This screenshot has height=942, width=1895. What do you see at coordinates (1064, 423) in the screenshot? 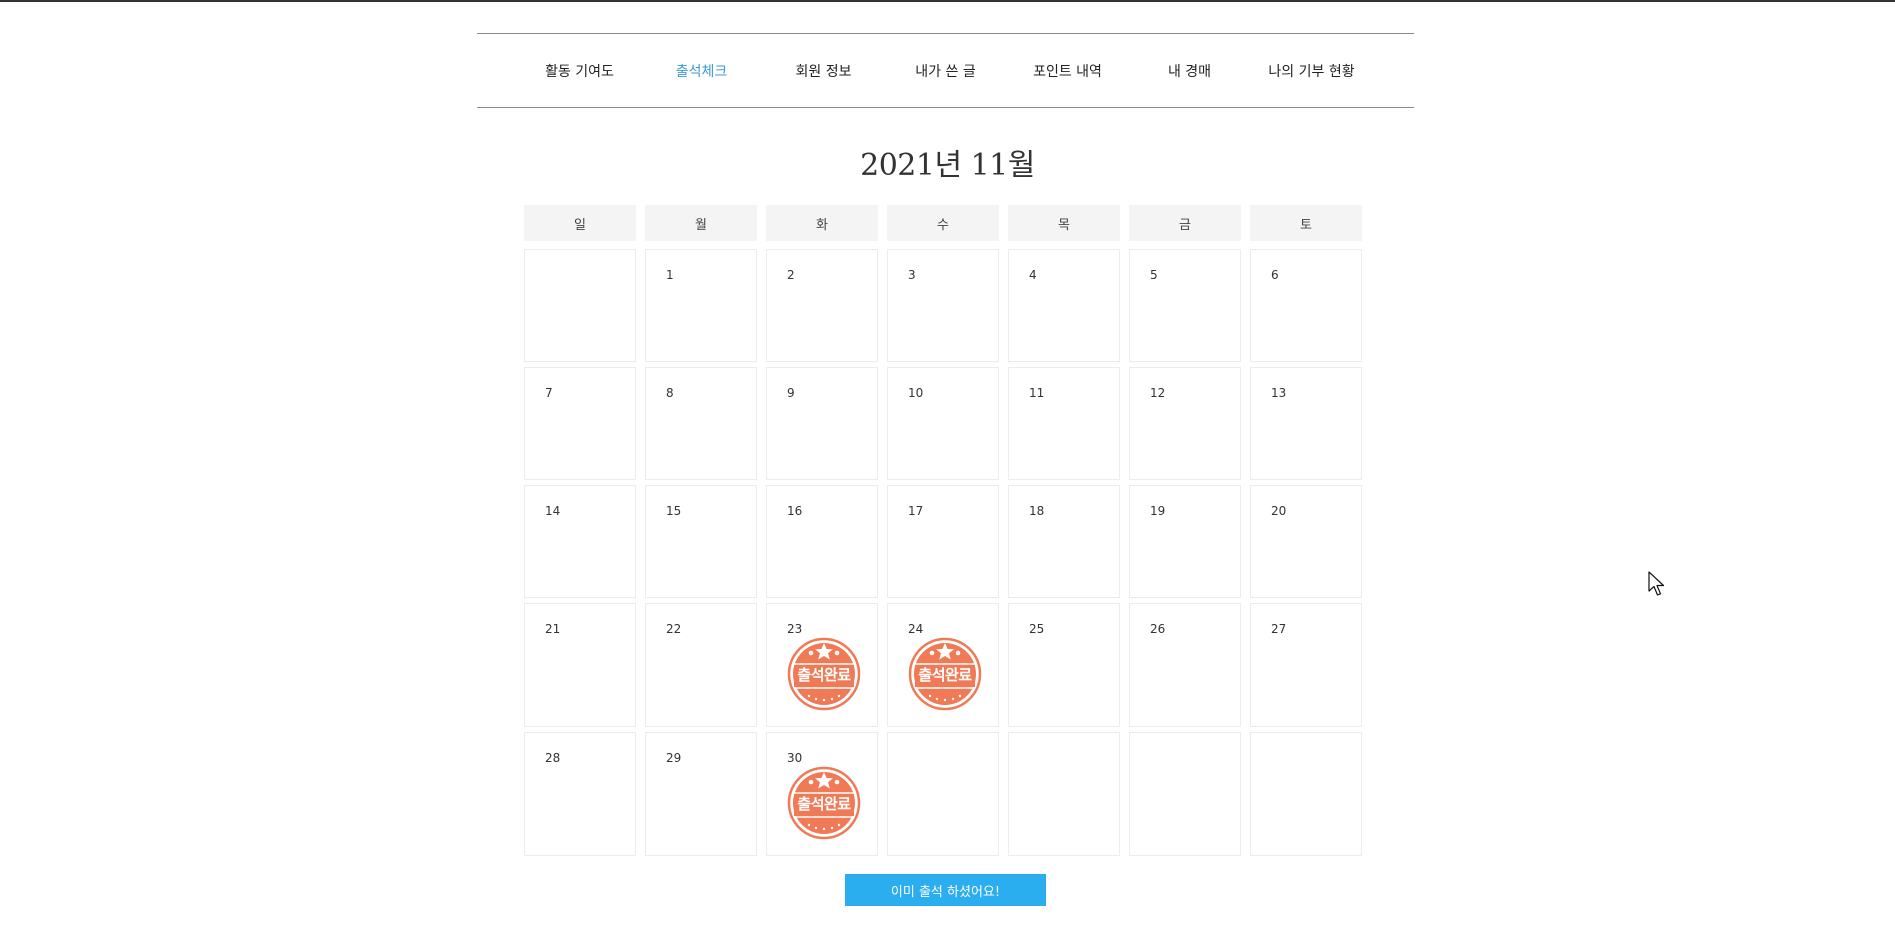
I see `day-cell: 11` at bounding box center [1064, 423].